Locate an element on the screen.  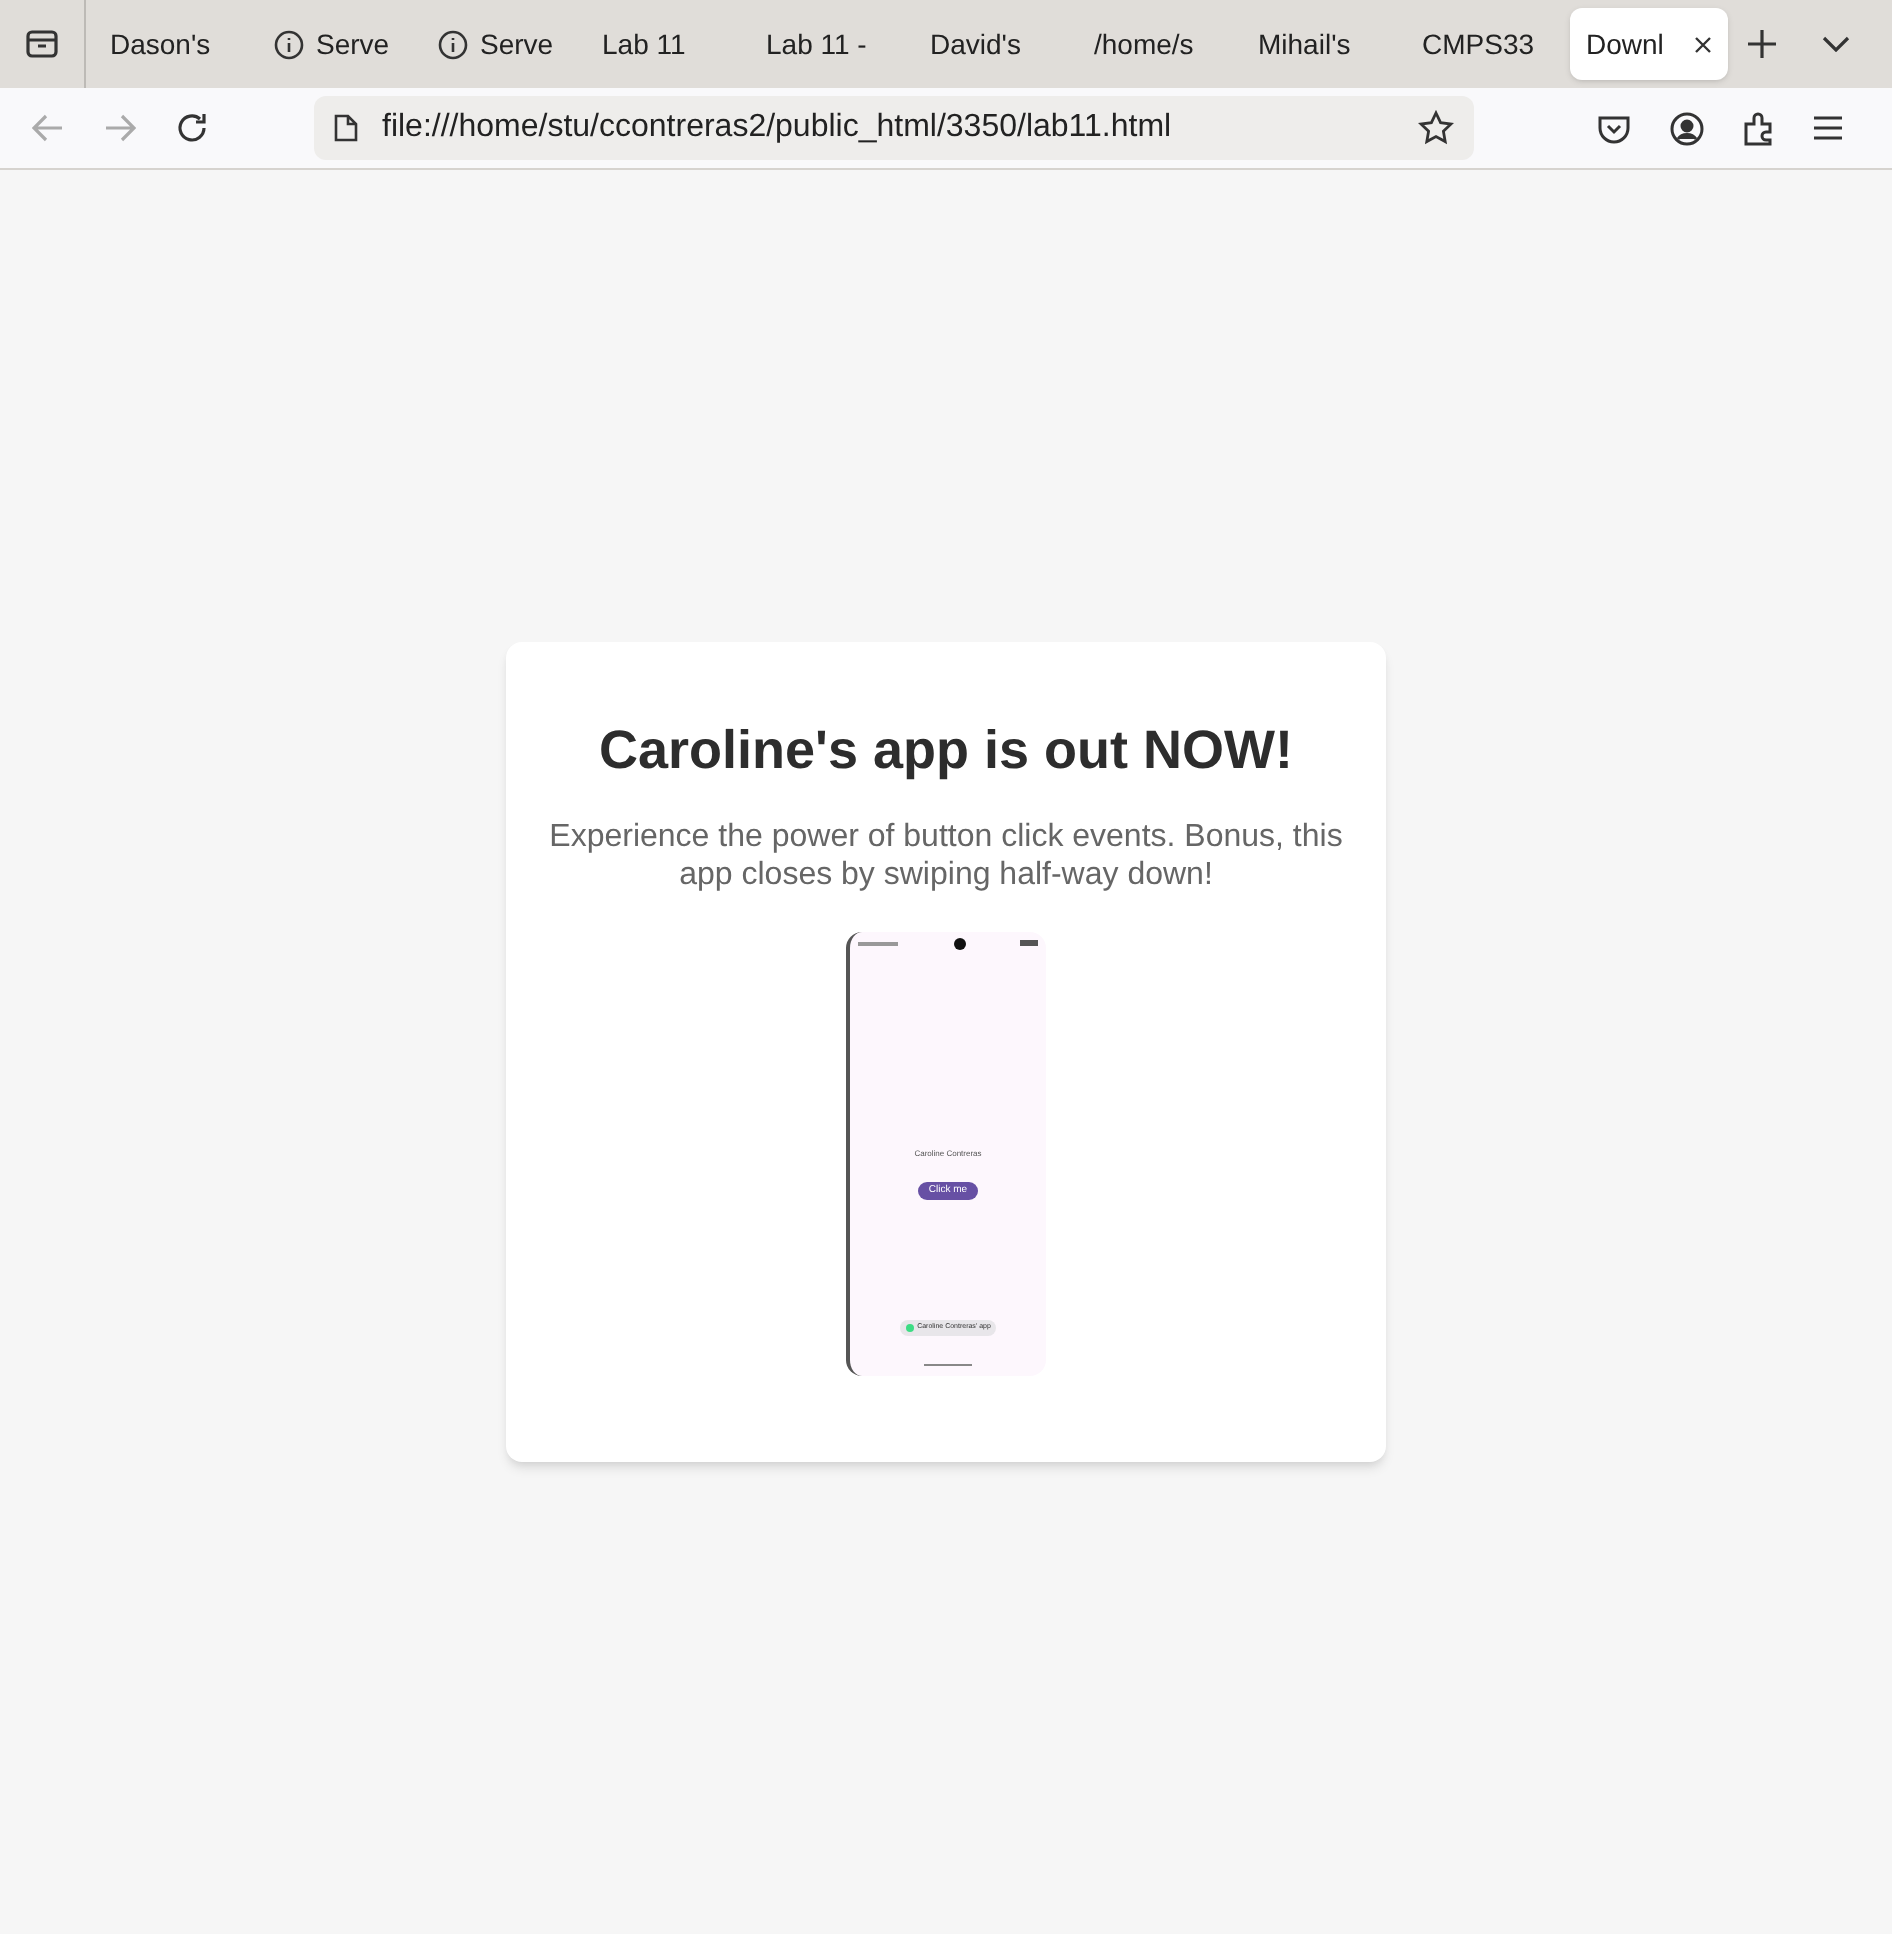
browser-tab: David's is located at coordinates (996, 44).